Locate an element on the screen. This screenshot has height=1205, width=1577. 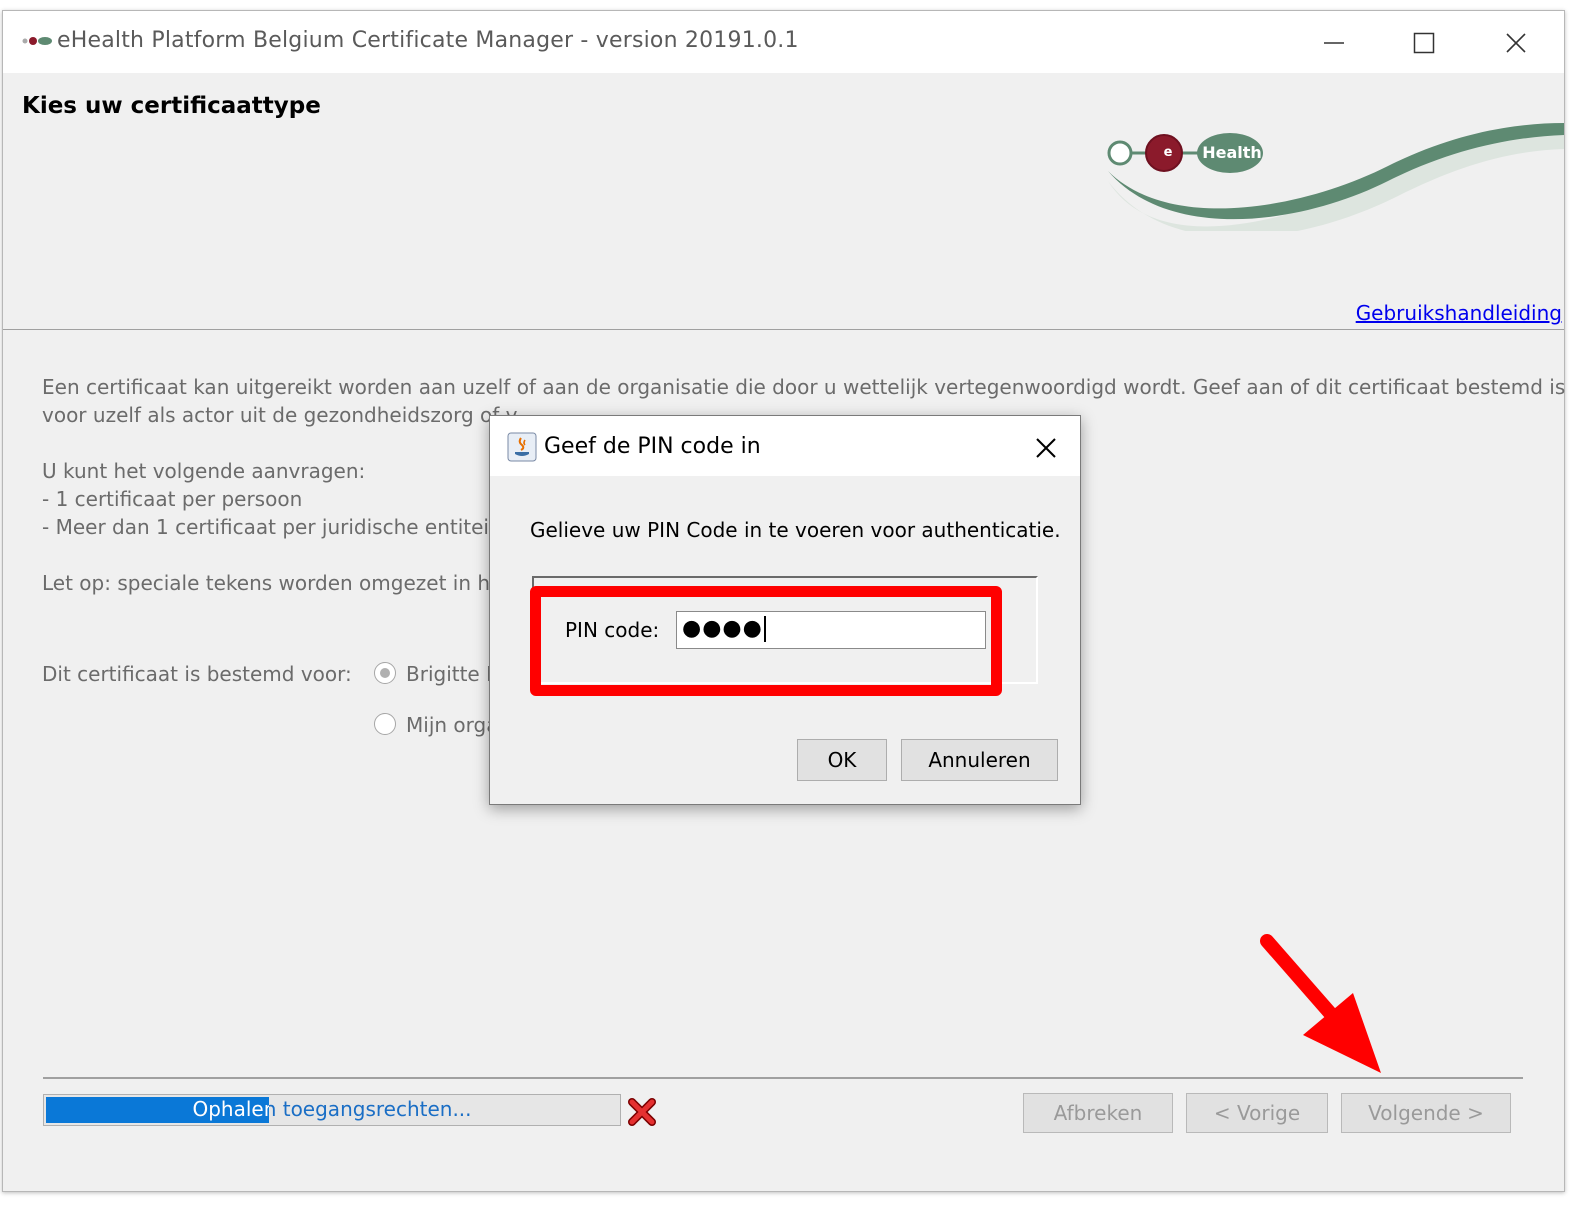
radio-person-label: Brigitte E is located at coordinates (452, 674).